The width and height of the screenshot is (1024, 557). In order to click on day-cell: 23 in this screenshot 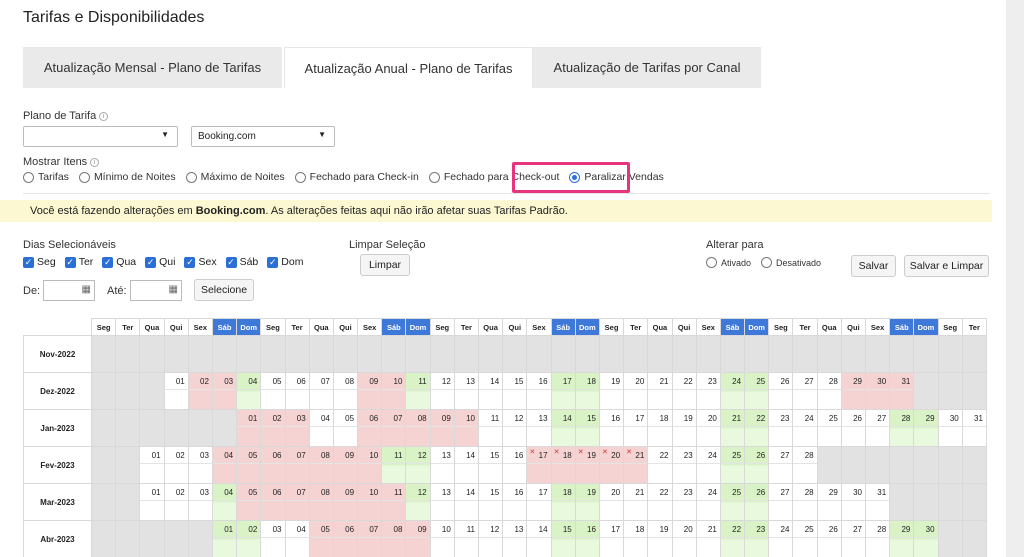, I will do `click(684, 465)`.